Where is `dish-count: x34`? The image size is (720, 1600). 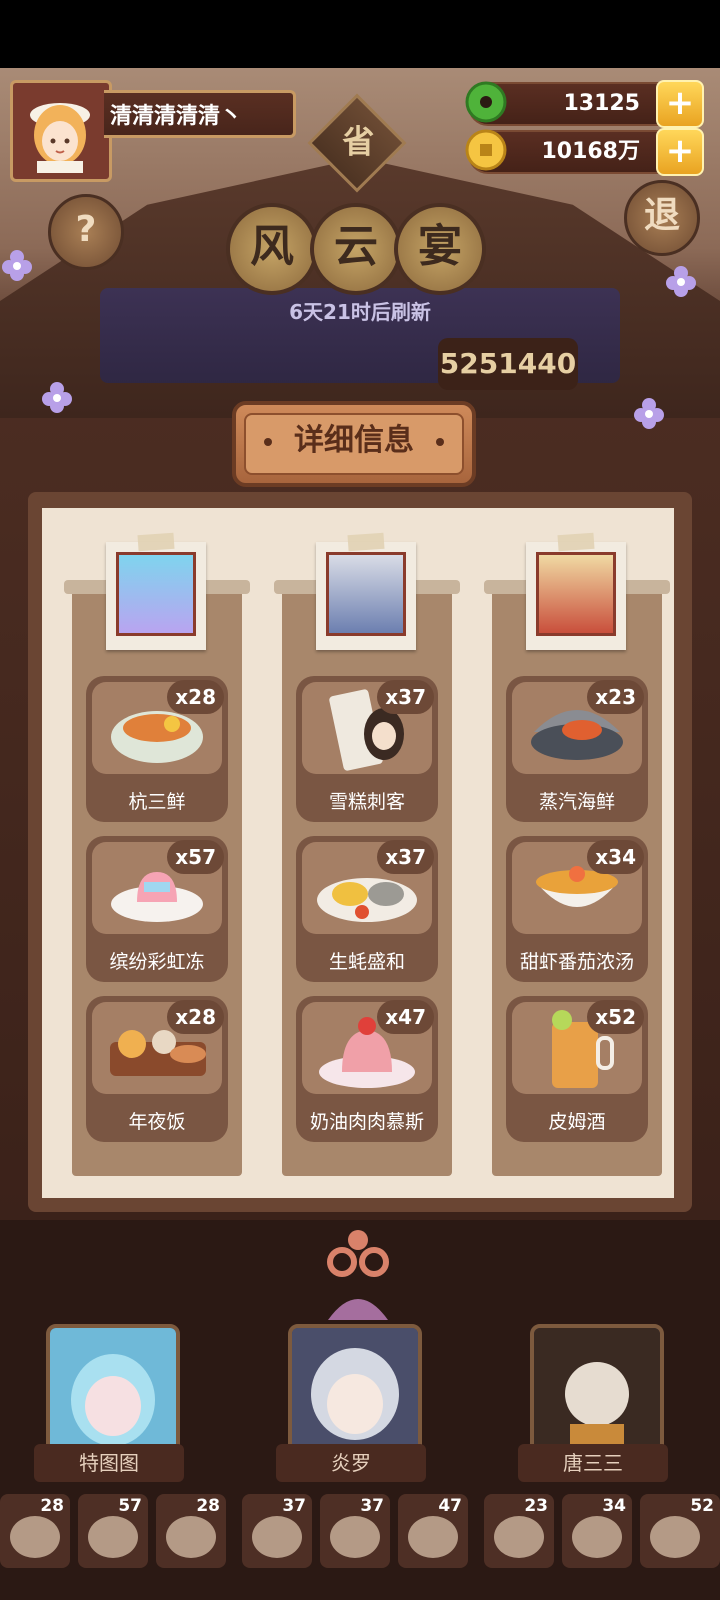 dish-count: x34 is located at coordinates (615, 857).